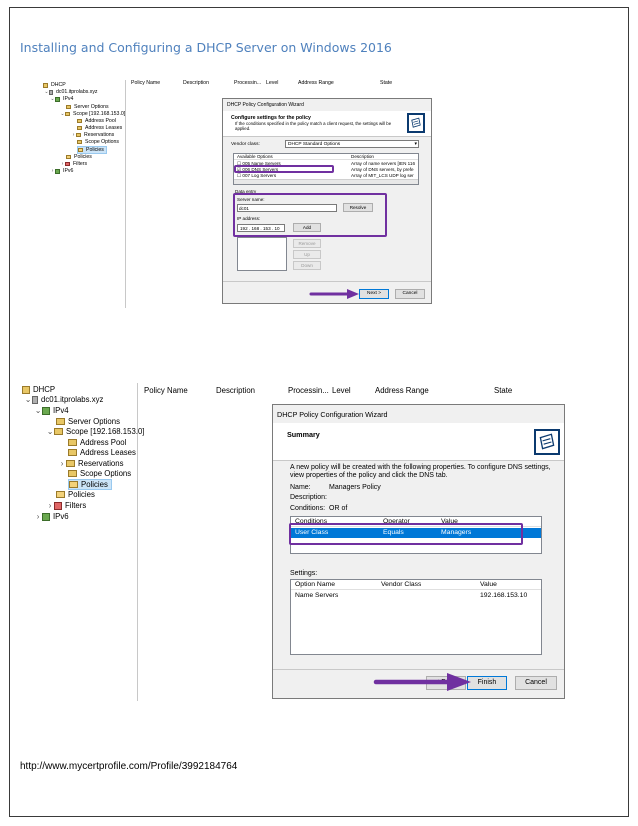 Image resolution: width=638 pixels, height=826 pixels. Describe the element at coordinates (401, 584) in the screenshot. I see `header-vendor-class: Vendor Class` at that location.